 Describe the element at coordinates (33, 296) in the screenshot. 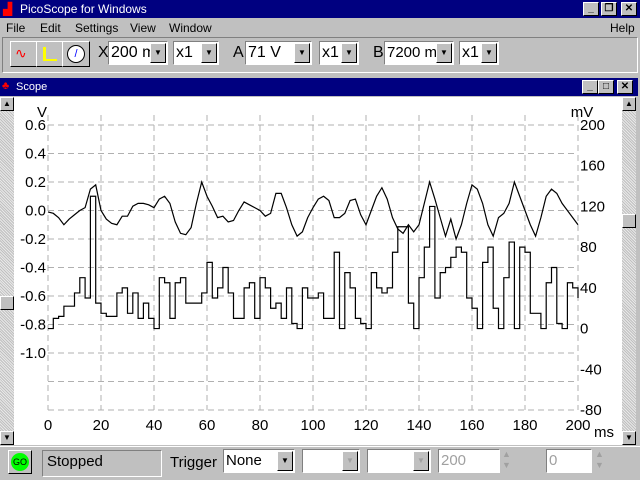

I see `y-left-tick-label: -0.6` at that location.